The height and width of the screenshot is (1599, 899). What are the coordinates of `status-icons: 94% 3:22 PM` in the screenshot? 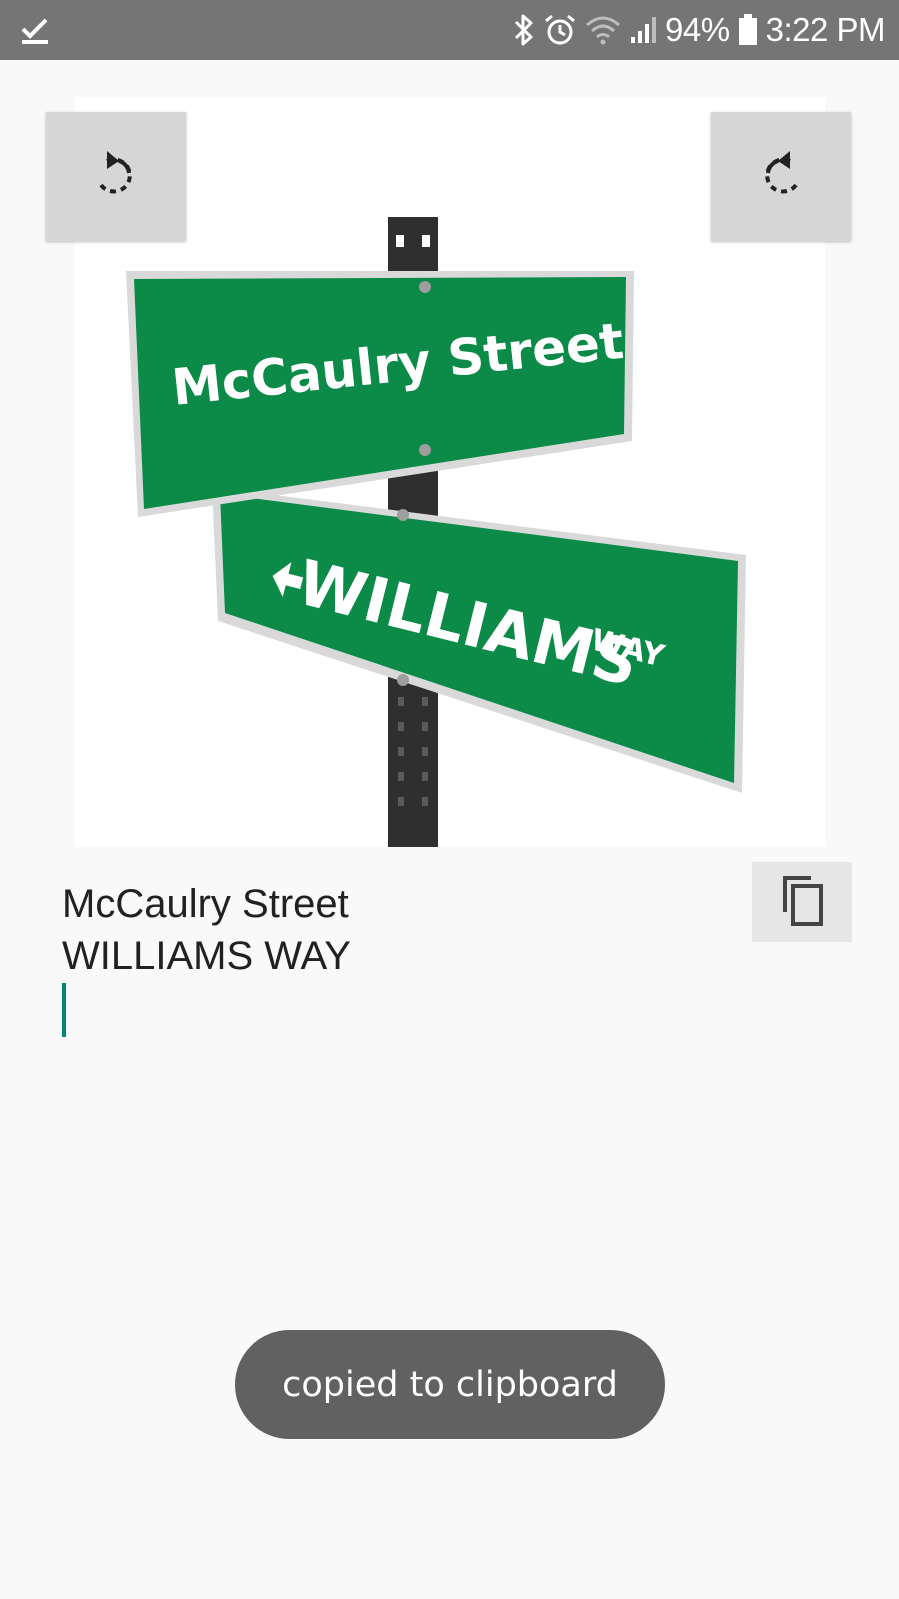 It's located at (699, 30).